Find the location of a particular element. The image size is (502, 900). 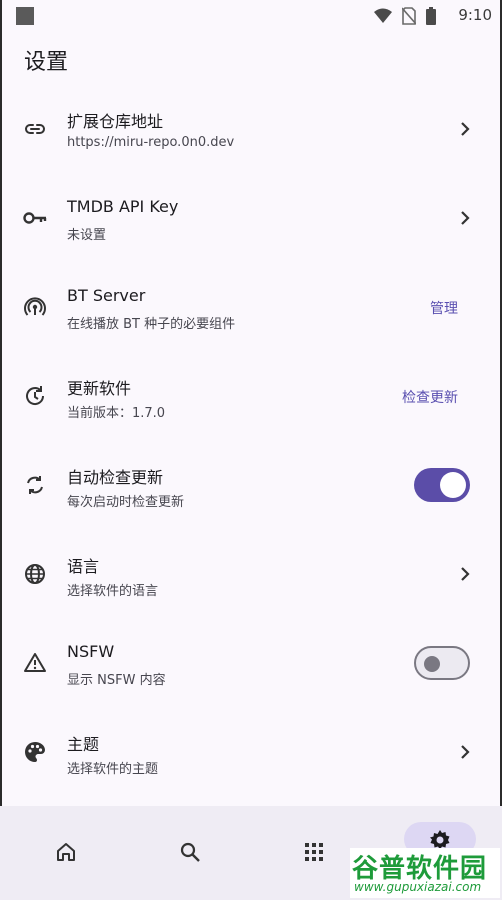

setting-subtitle: 每次启动时检查更新 is located at coordinates (126, 502).